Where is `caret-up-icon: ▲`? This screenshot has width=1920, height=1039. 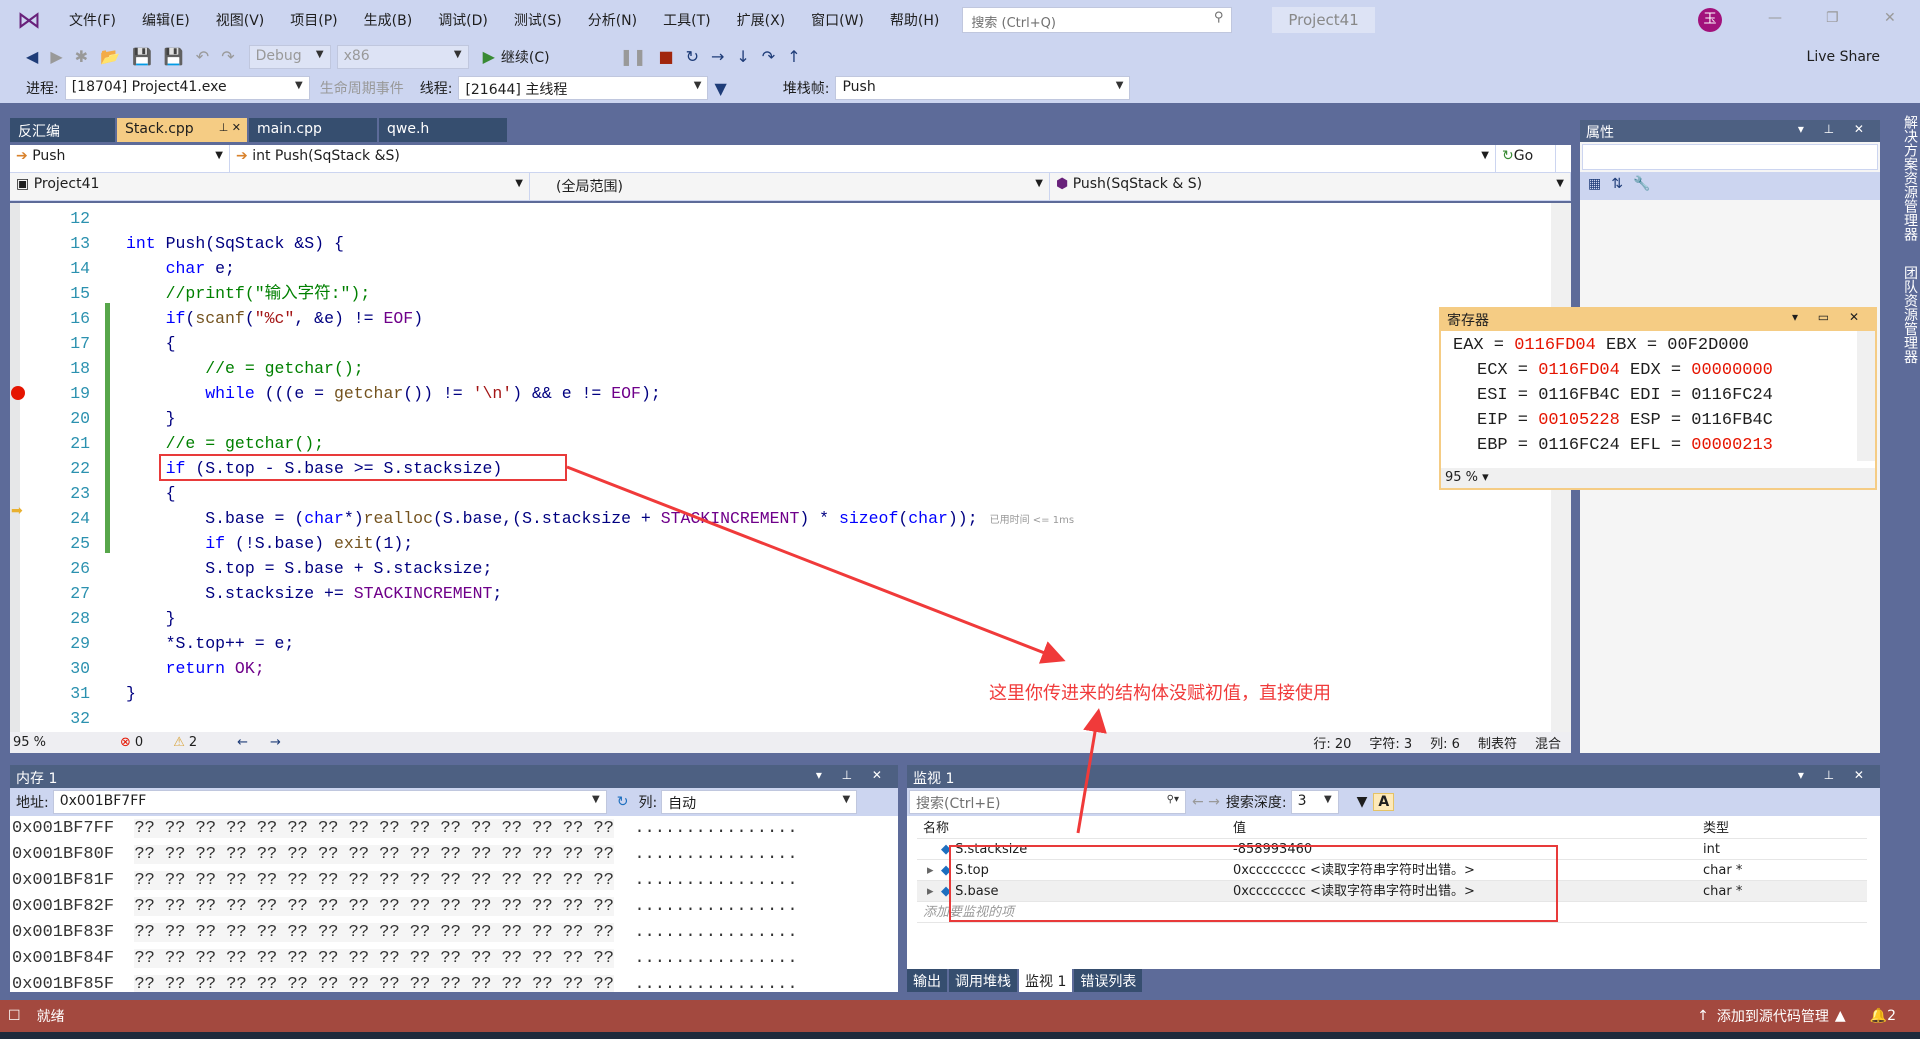 caret-up-icon: ▲ is located at coordinates (1840, 1016).